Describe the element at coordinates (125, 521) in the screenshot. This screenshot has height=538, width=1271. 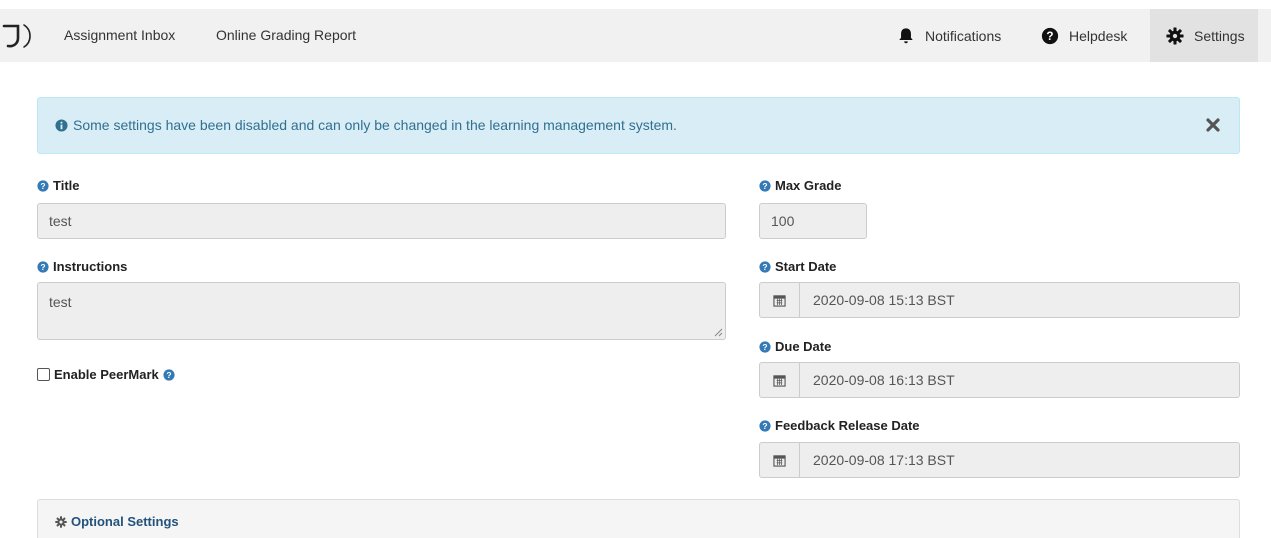
I see `optional-settings-label: Optional Settings` at that location.